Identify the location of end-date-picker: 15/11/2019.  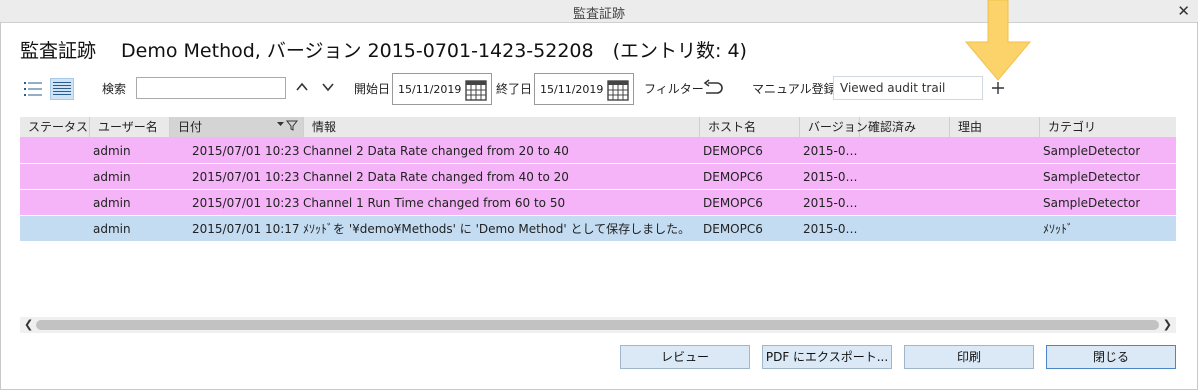
(584, 89).